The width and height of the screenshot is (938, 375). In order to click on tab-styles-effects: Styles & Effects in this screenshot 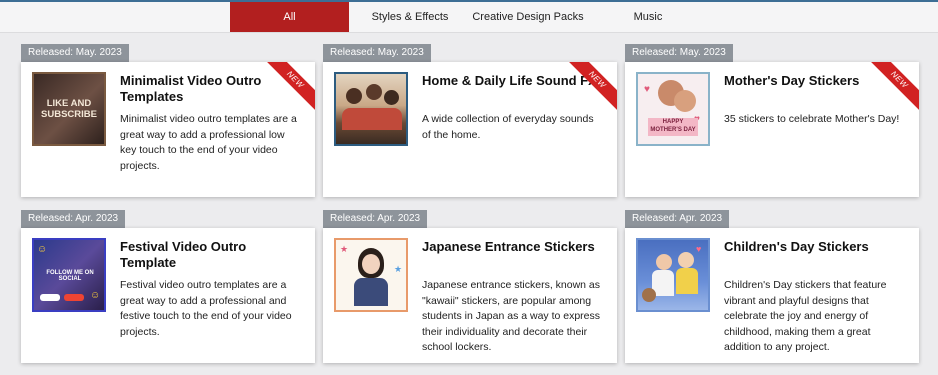, I will do `click(410, 17)`.